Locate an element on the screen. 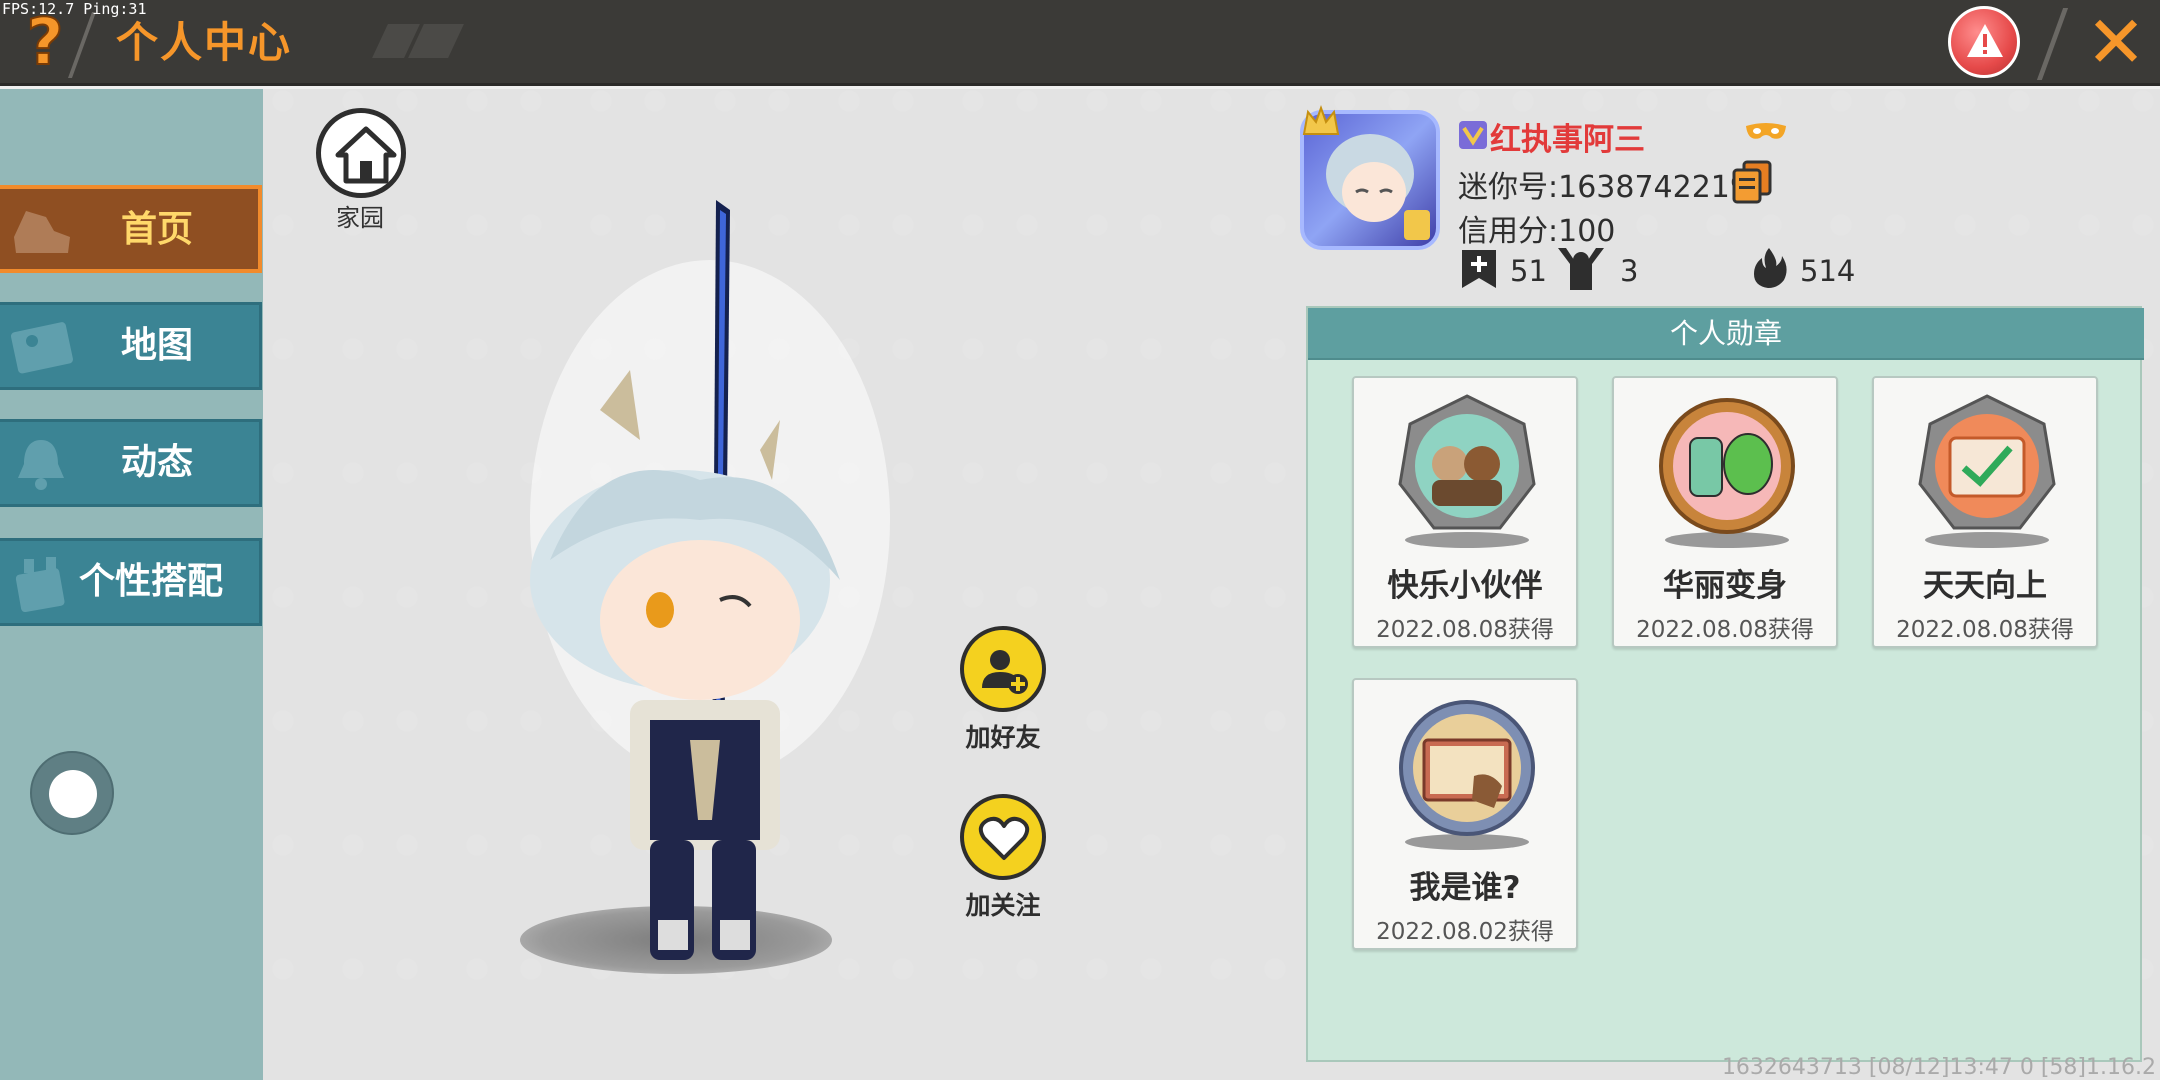  home-button is located at coordinates (361, 153).